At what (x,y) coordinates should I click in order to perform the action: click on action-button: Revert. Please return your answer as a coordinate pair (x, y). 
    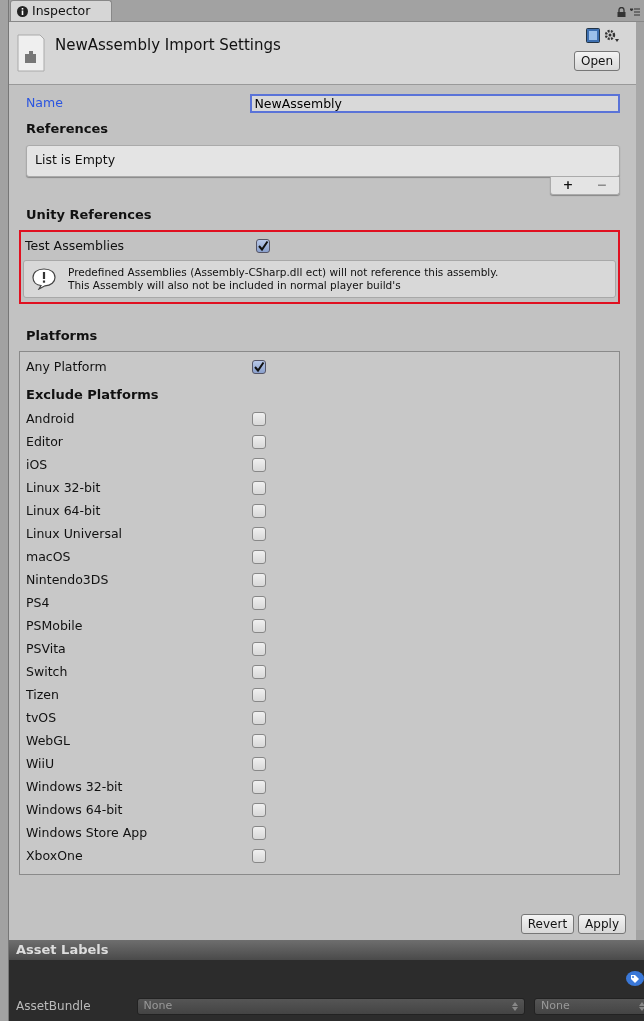
    Looking at the image, I should click on (547, 924).